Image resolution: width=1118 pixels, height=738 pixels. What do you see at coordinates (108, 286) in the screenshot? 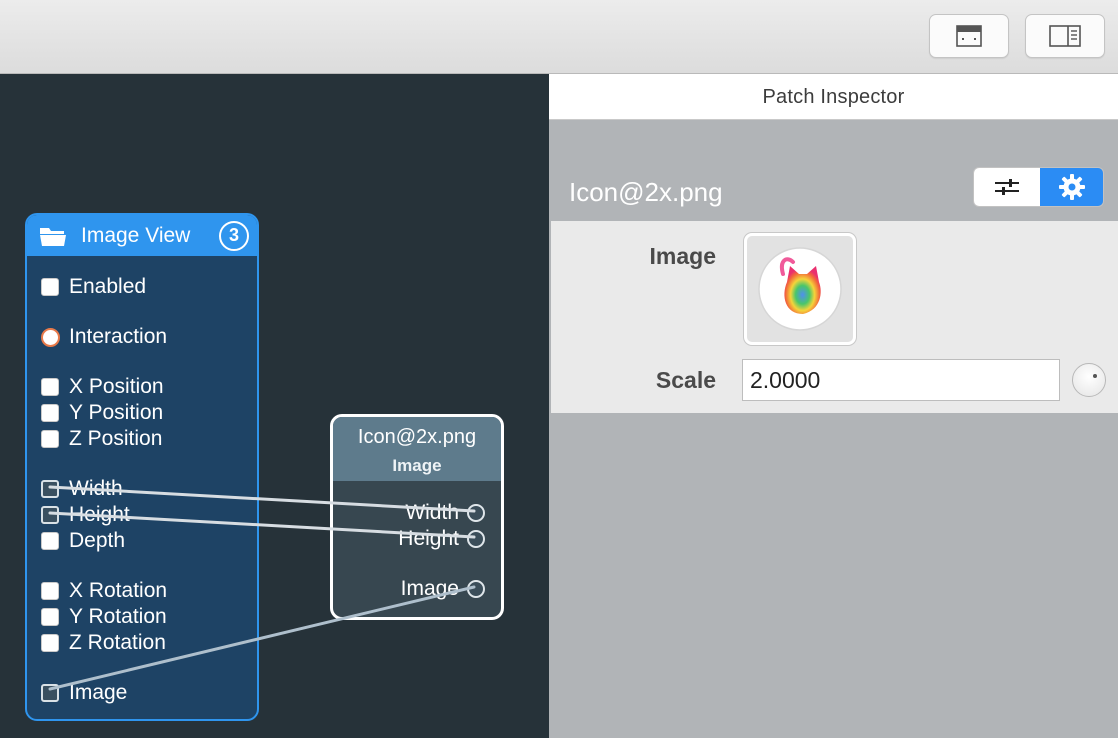
I see `port-label: Enabled` at bounding box center [108, 286].